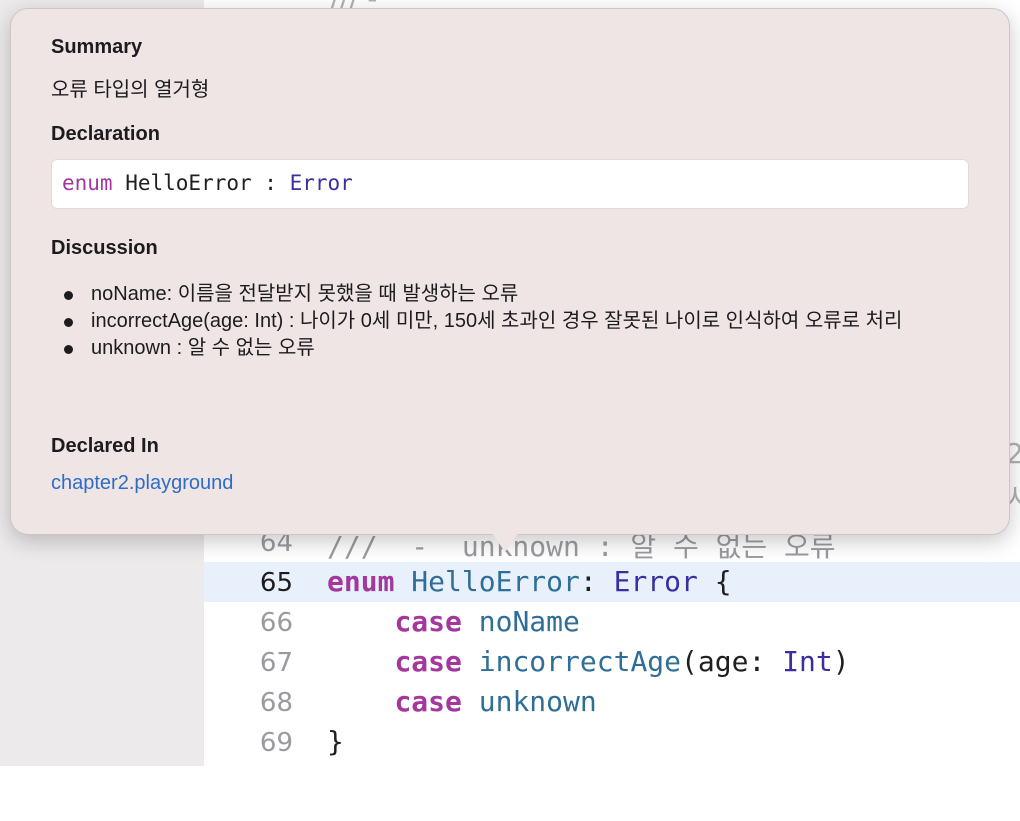 The width and height of the screenshot is (1020, 821). Describe the element at coordinates (203, 348) in the screenshot. I see `discussion-item-text: unknown : 알 수 없는 오류` at that location.